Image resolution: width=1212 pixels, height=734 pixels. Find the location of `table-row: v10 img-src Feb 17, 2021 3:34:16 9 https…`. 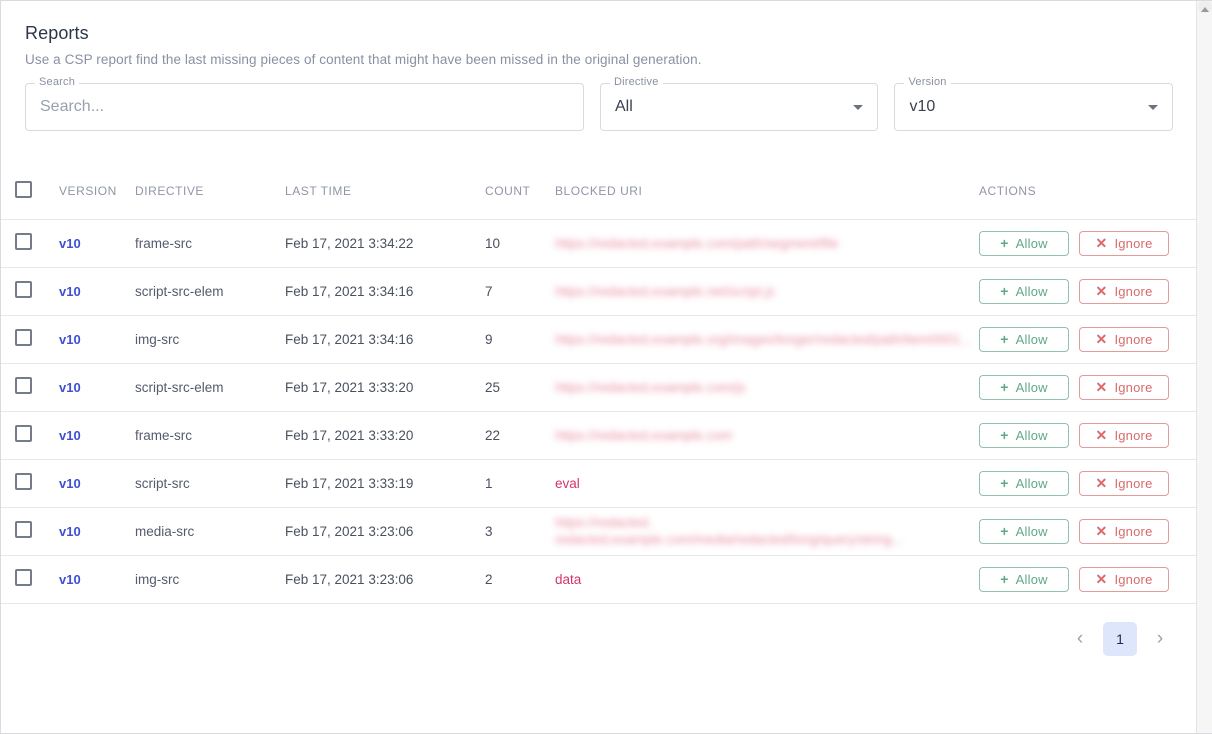

table-row: v10 img-src Feb 17, 2021 3:34:16 9 https… is located at coordinates (599, 339).